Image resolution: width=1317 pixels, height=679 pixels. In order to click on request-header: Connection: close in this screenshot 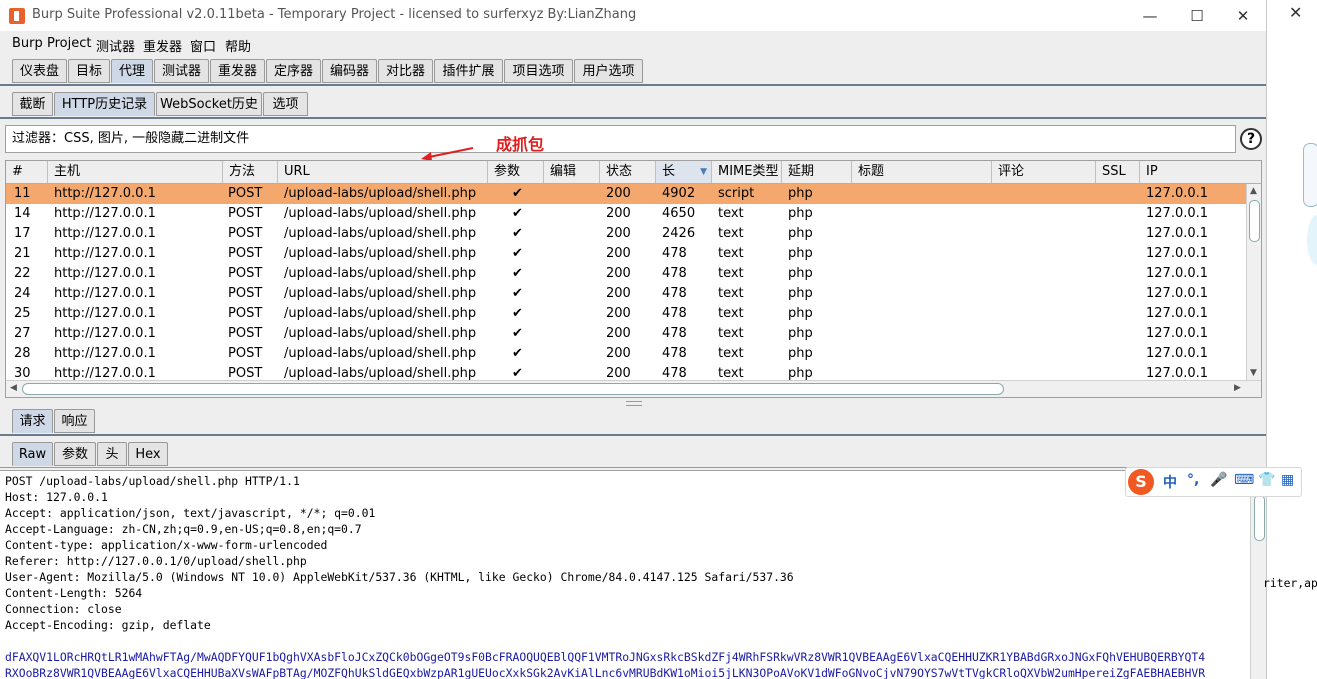, I will do `click(63, 609)`.